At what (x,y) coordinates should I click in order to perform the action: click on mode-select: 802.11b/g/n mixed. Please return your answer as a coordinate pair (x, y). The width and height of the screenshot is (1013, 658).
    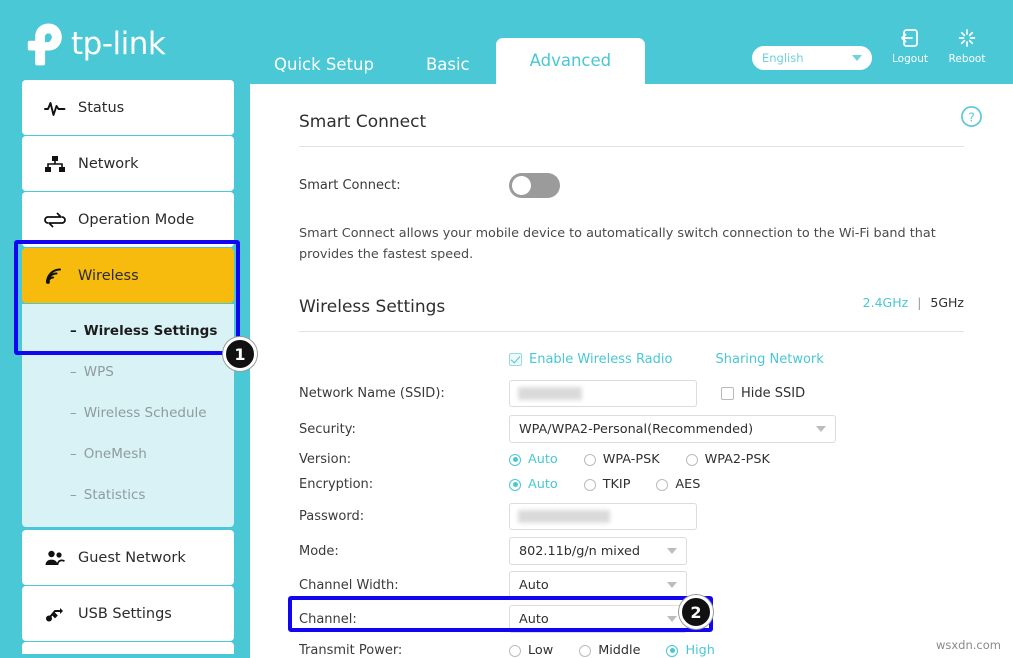
    Looking at the image, I should click on (598, 551).